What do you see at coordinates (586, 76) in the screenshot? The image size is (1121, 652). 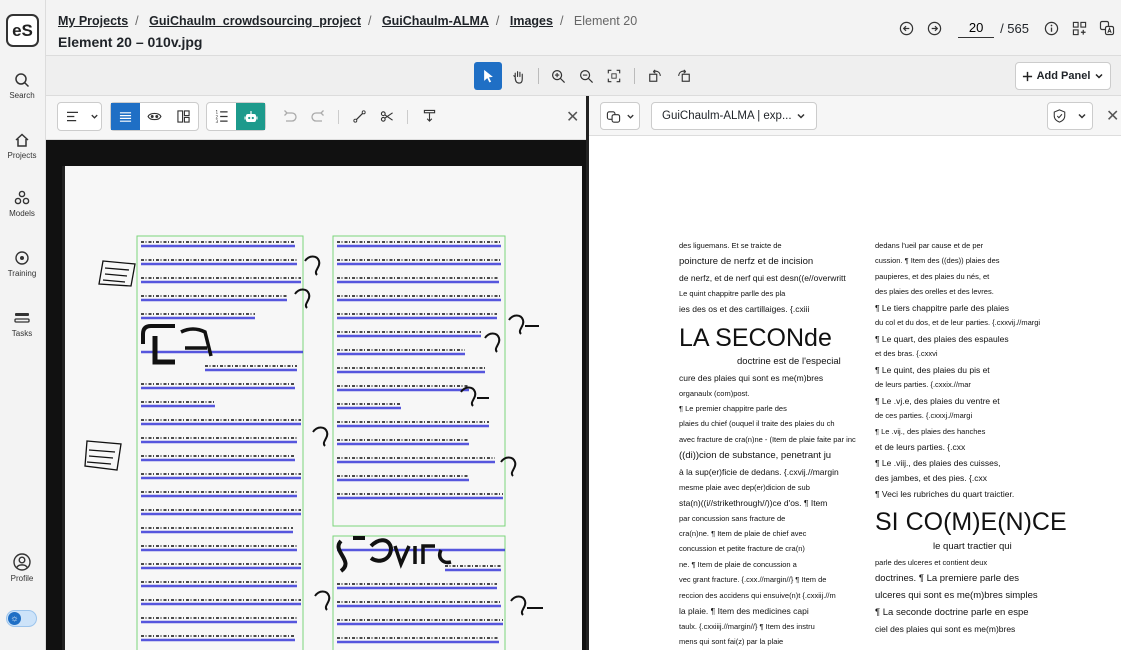 I see `zoom-out-button` at bounding box center [586, 76].